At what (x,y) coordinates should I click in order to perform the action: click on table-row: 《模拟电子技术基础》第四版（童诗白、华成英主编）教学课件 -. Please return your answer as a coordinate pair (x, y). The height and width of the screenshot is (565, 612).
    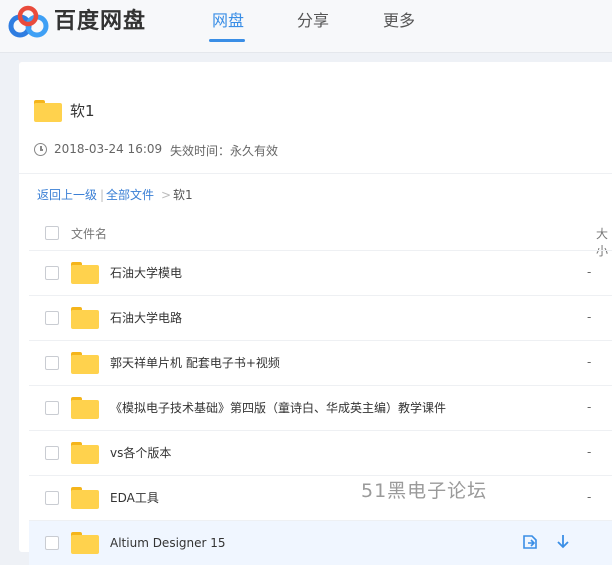
    Looking at the image, I should click on (320, 407).